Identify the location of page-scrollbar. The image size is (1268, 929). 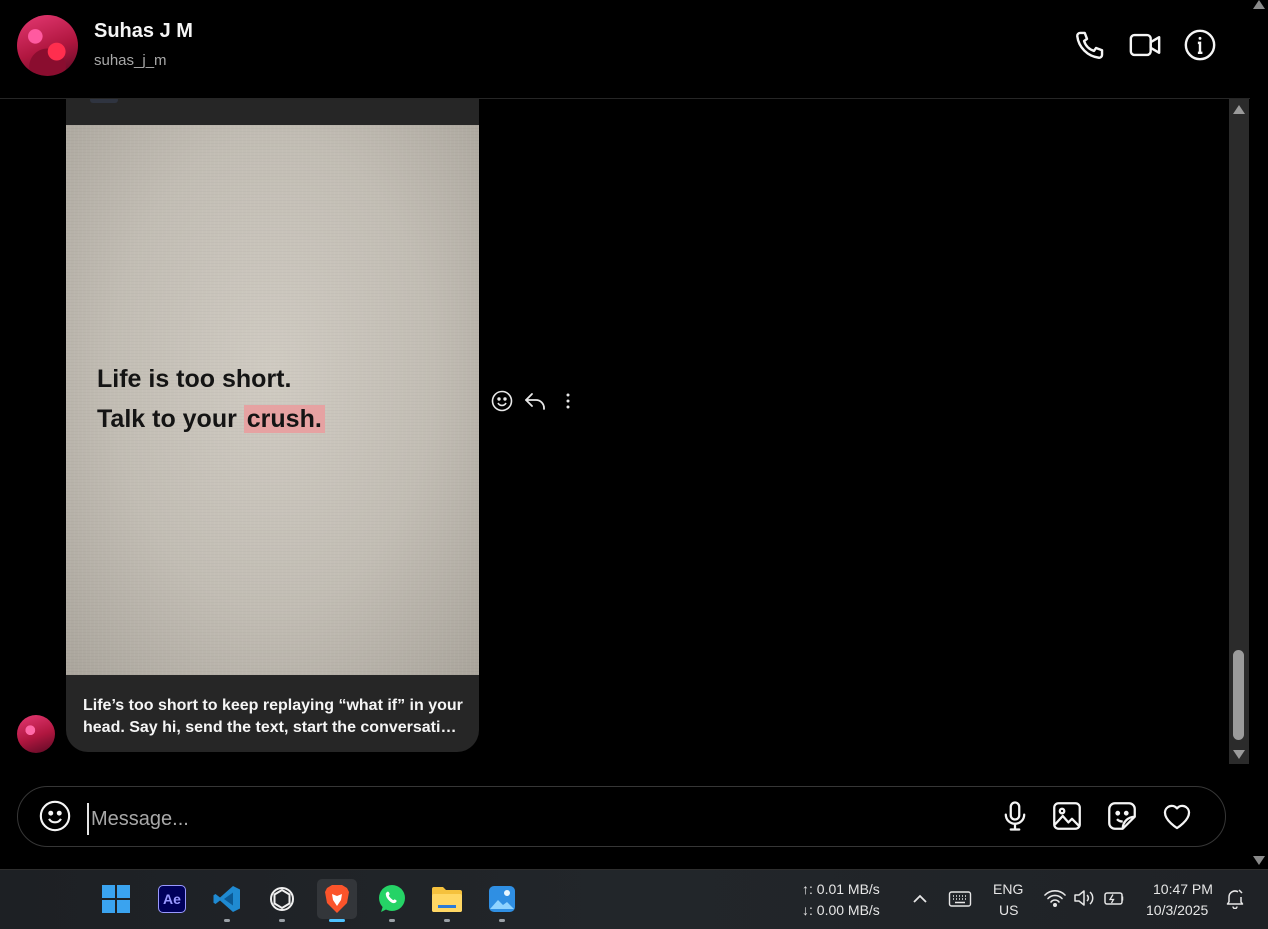
(1259, 434).